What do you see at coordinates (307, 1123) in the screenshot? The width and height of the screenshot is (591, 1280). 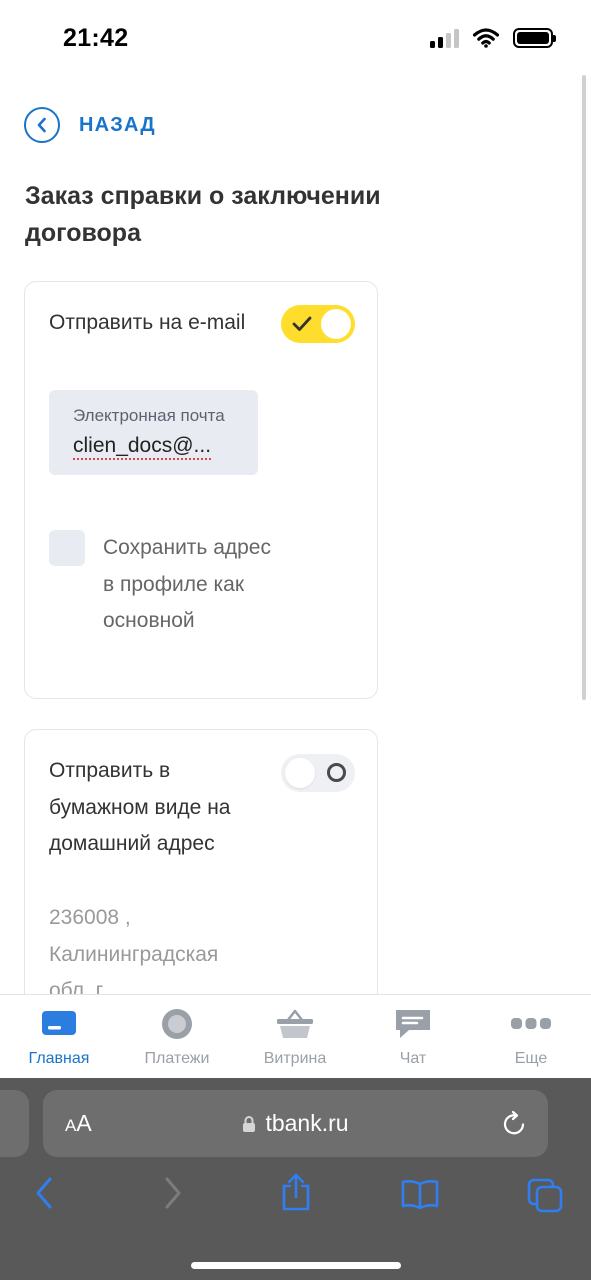 I see `url-text: tbank.ru` at bounding box center [307, 1123].